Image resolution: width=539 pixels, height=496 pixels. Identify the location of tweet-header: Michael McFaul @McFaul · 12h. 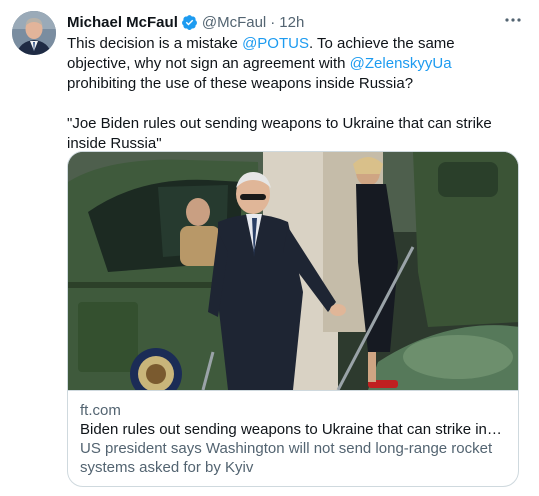
(185, 22).